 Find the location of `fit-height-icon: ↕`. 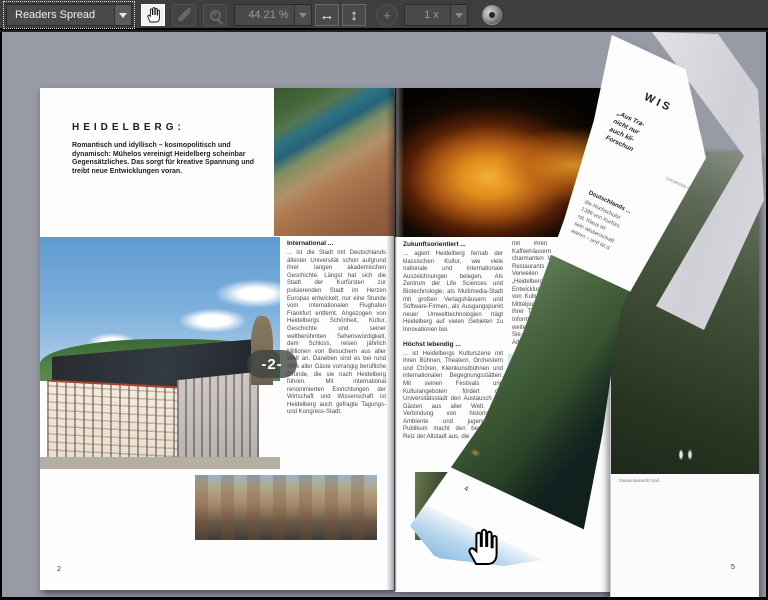

fit-height-icon: ↕ is located at coordinates (354, 15).